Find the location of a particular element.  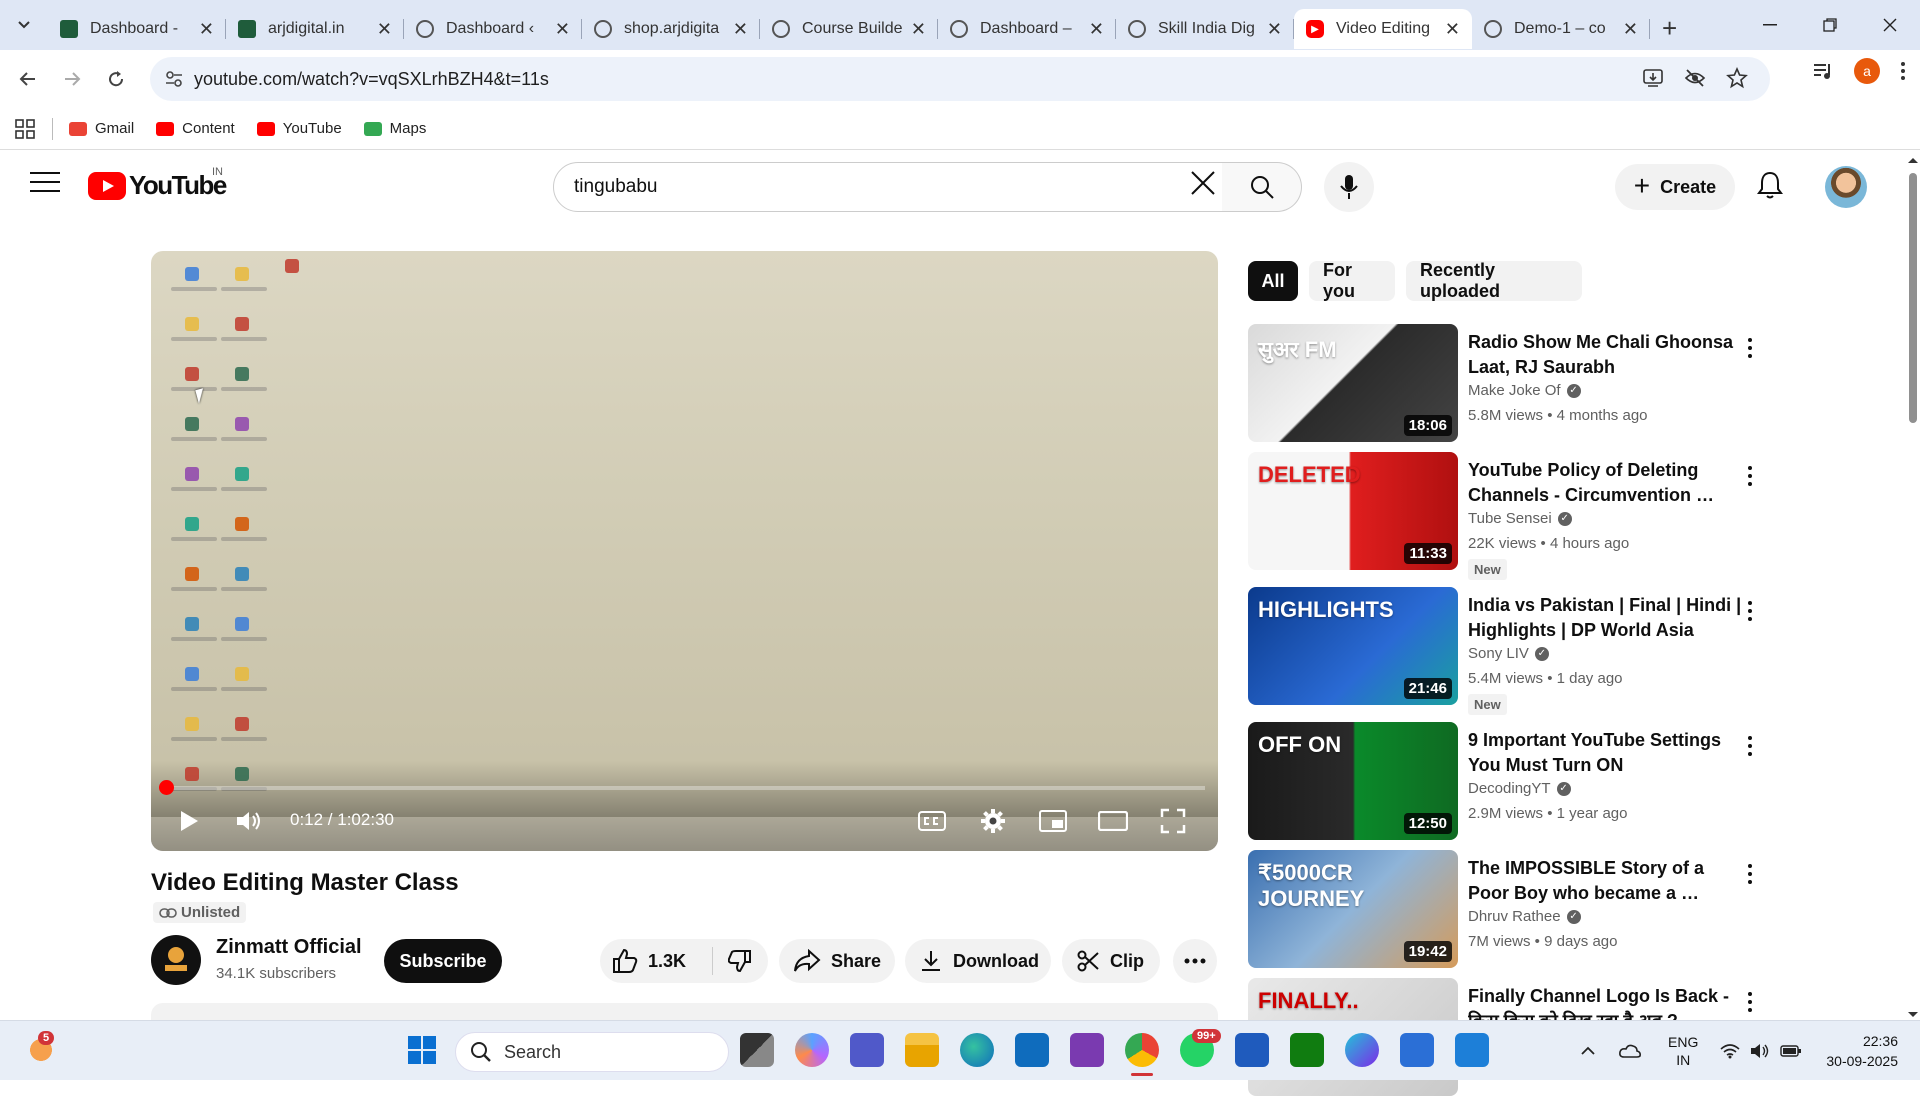

seek-bar is located at coordinates (682, 787).